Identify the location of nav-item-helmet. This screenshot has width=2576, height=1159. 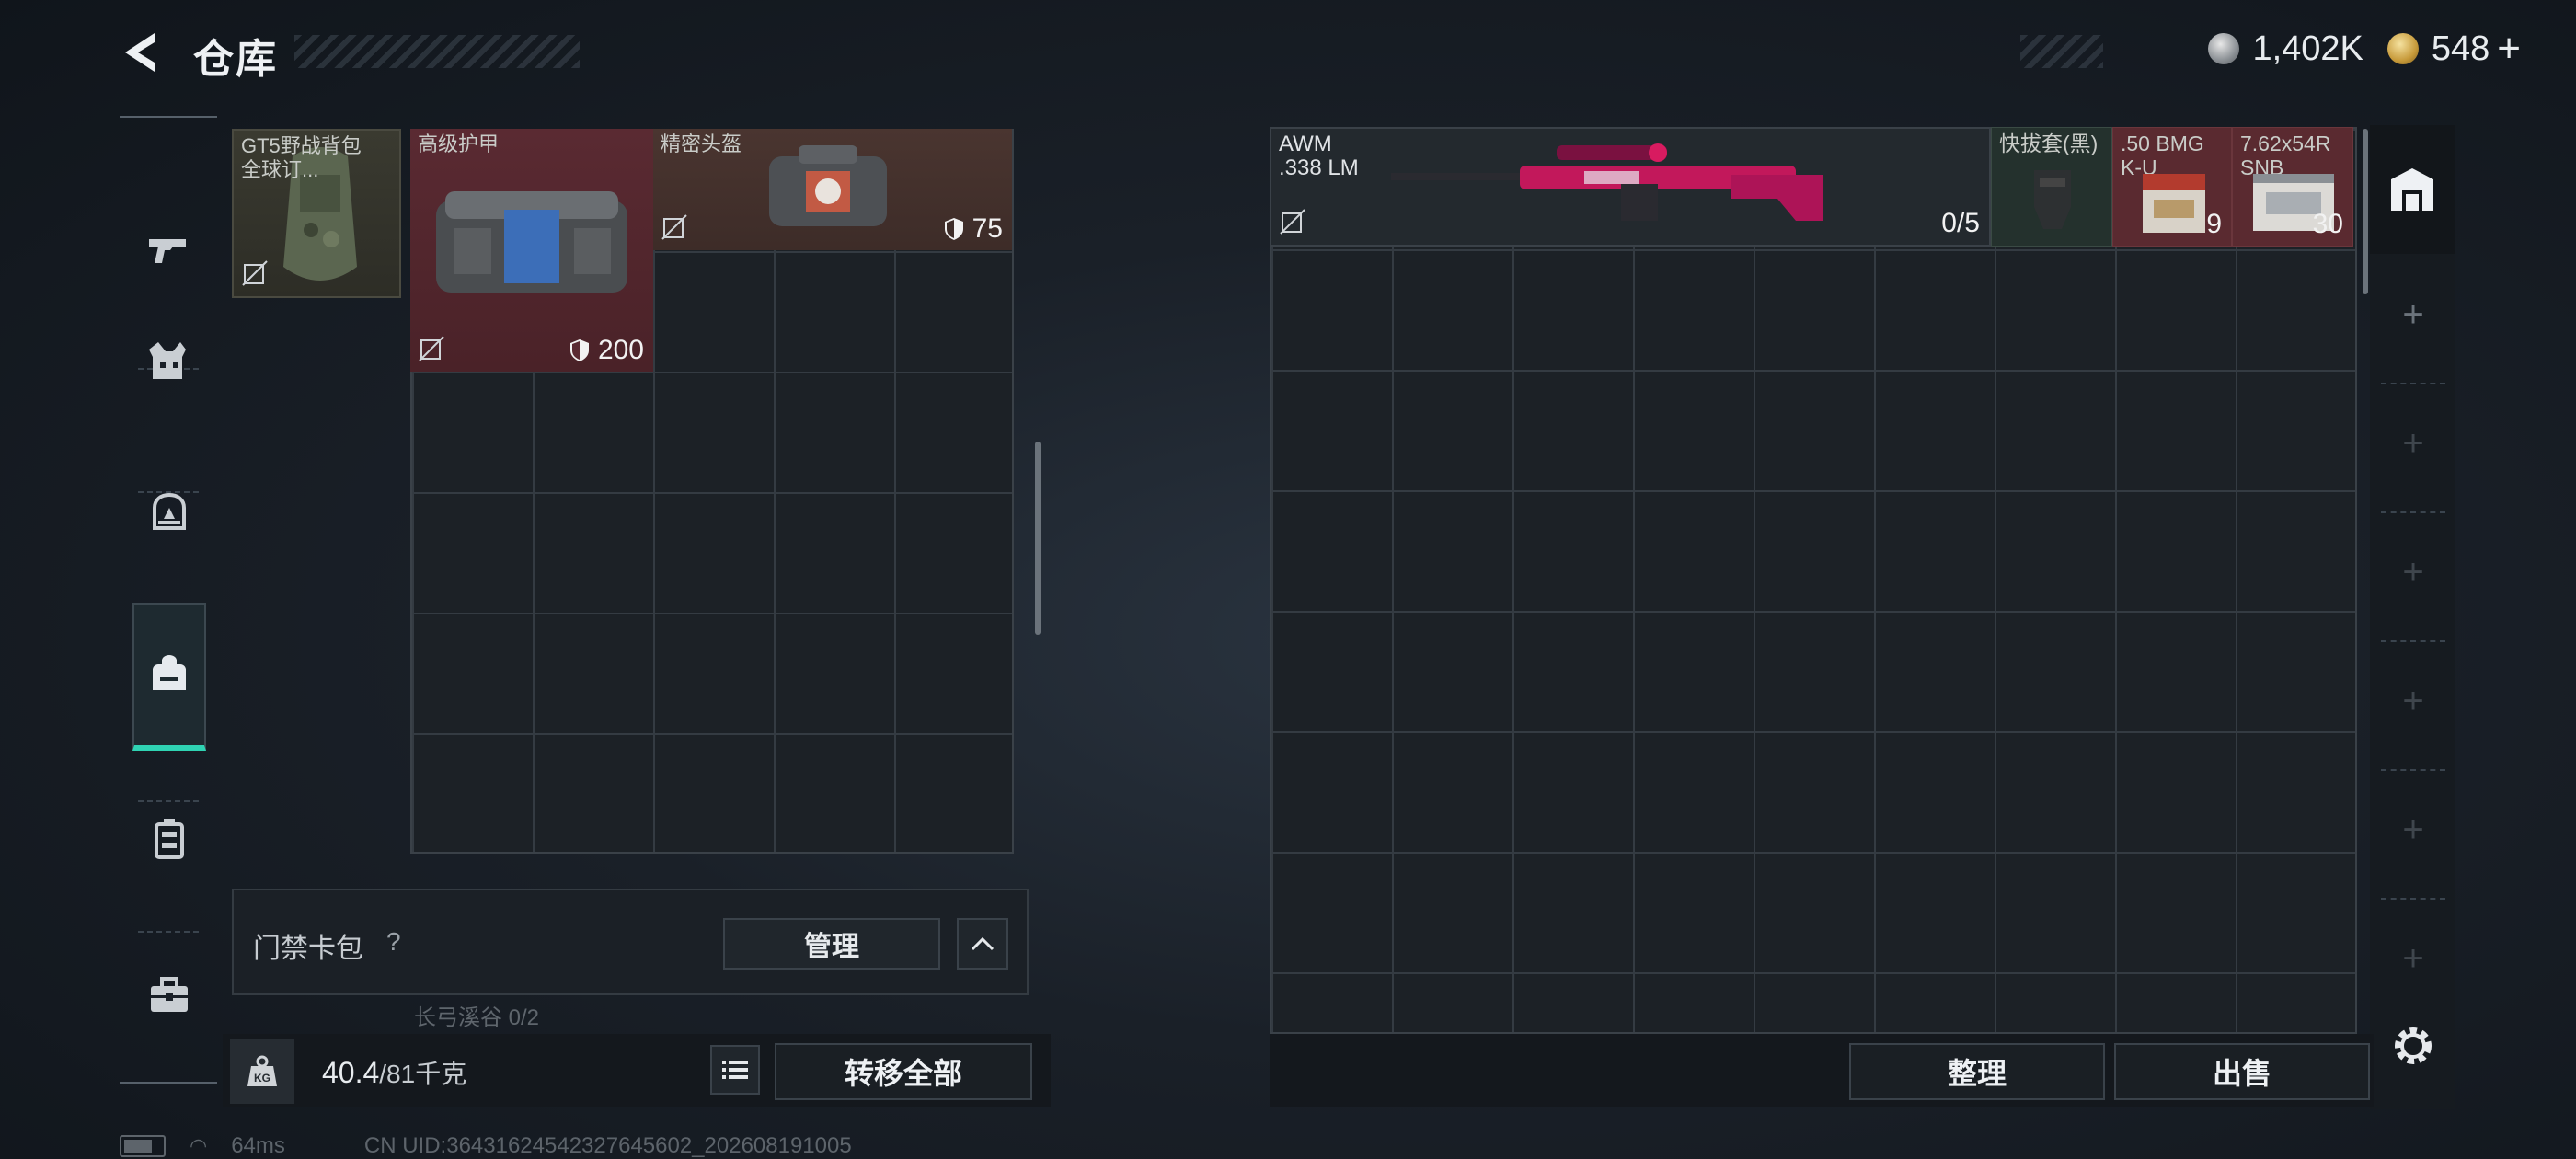
(169, 513).